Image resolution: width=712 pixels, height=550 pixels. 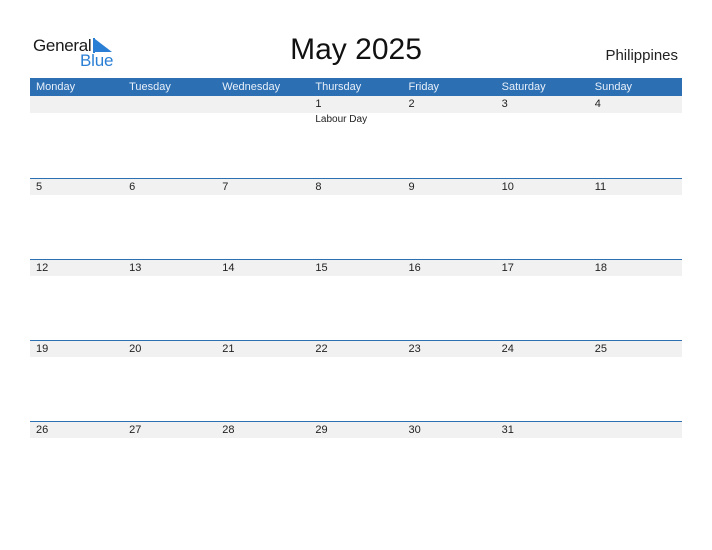 What do you see at coordinates (597, 104) in the screenshot?
I see `day-number: 4` at bounding box center [597, 104].